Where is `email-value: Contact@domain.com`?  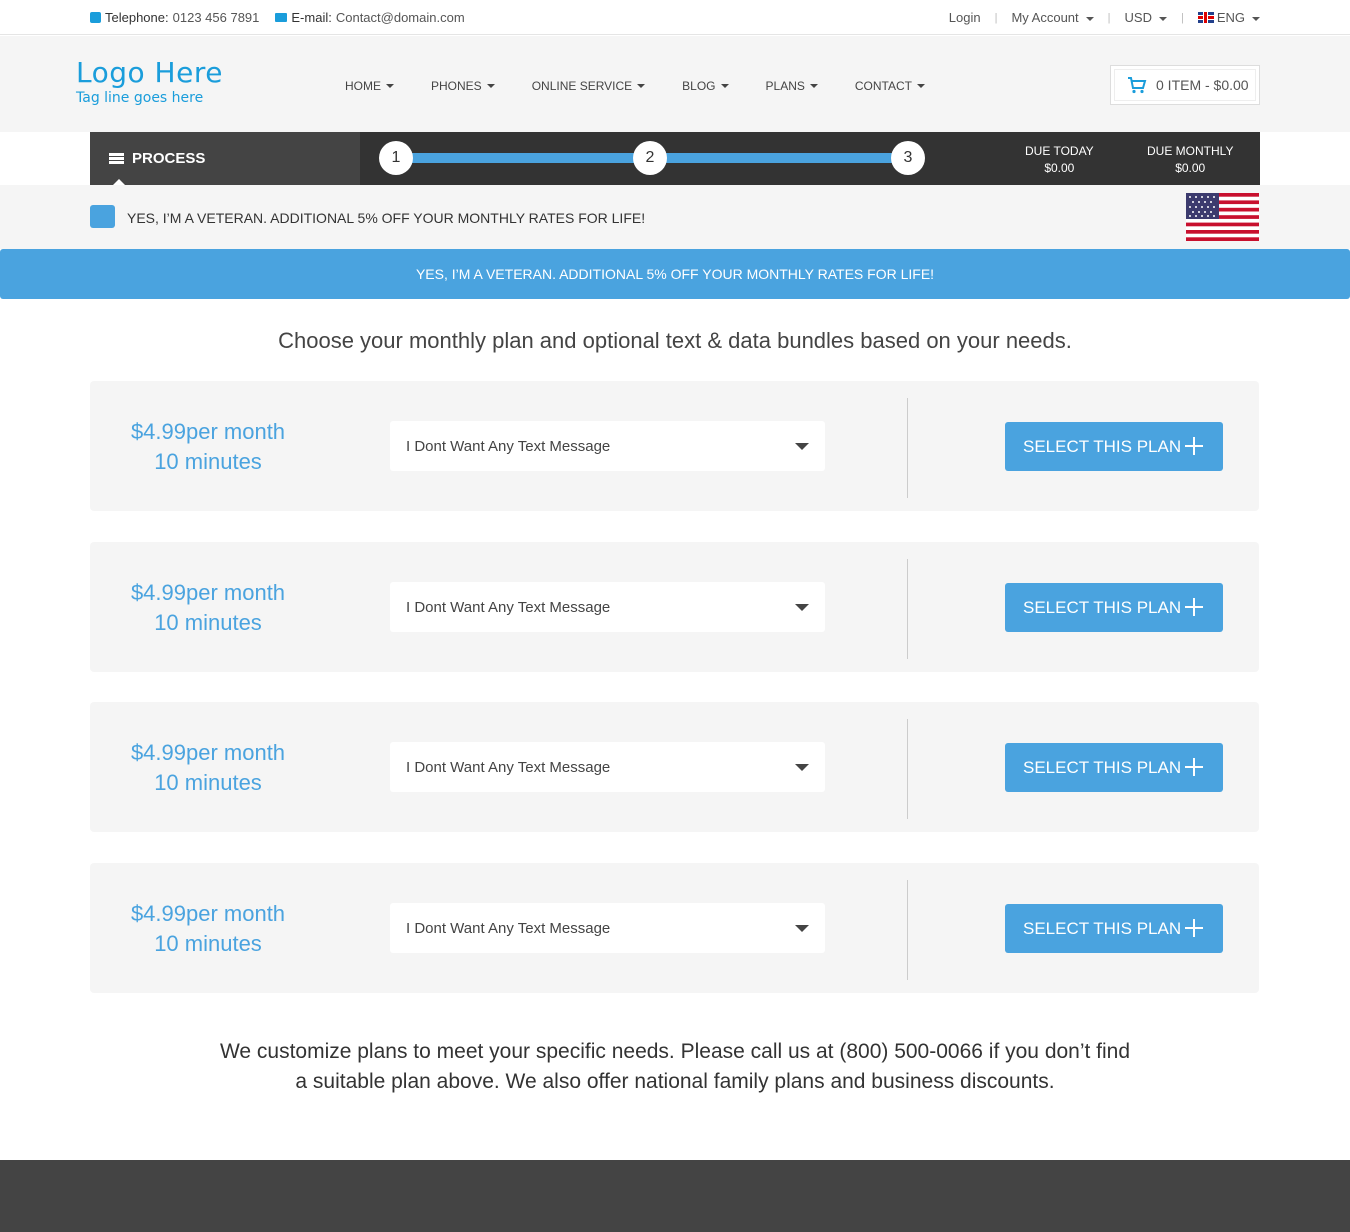 email-value: Contact@domain.com is located at coordinates (400, 17).